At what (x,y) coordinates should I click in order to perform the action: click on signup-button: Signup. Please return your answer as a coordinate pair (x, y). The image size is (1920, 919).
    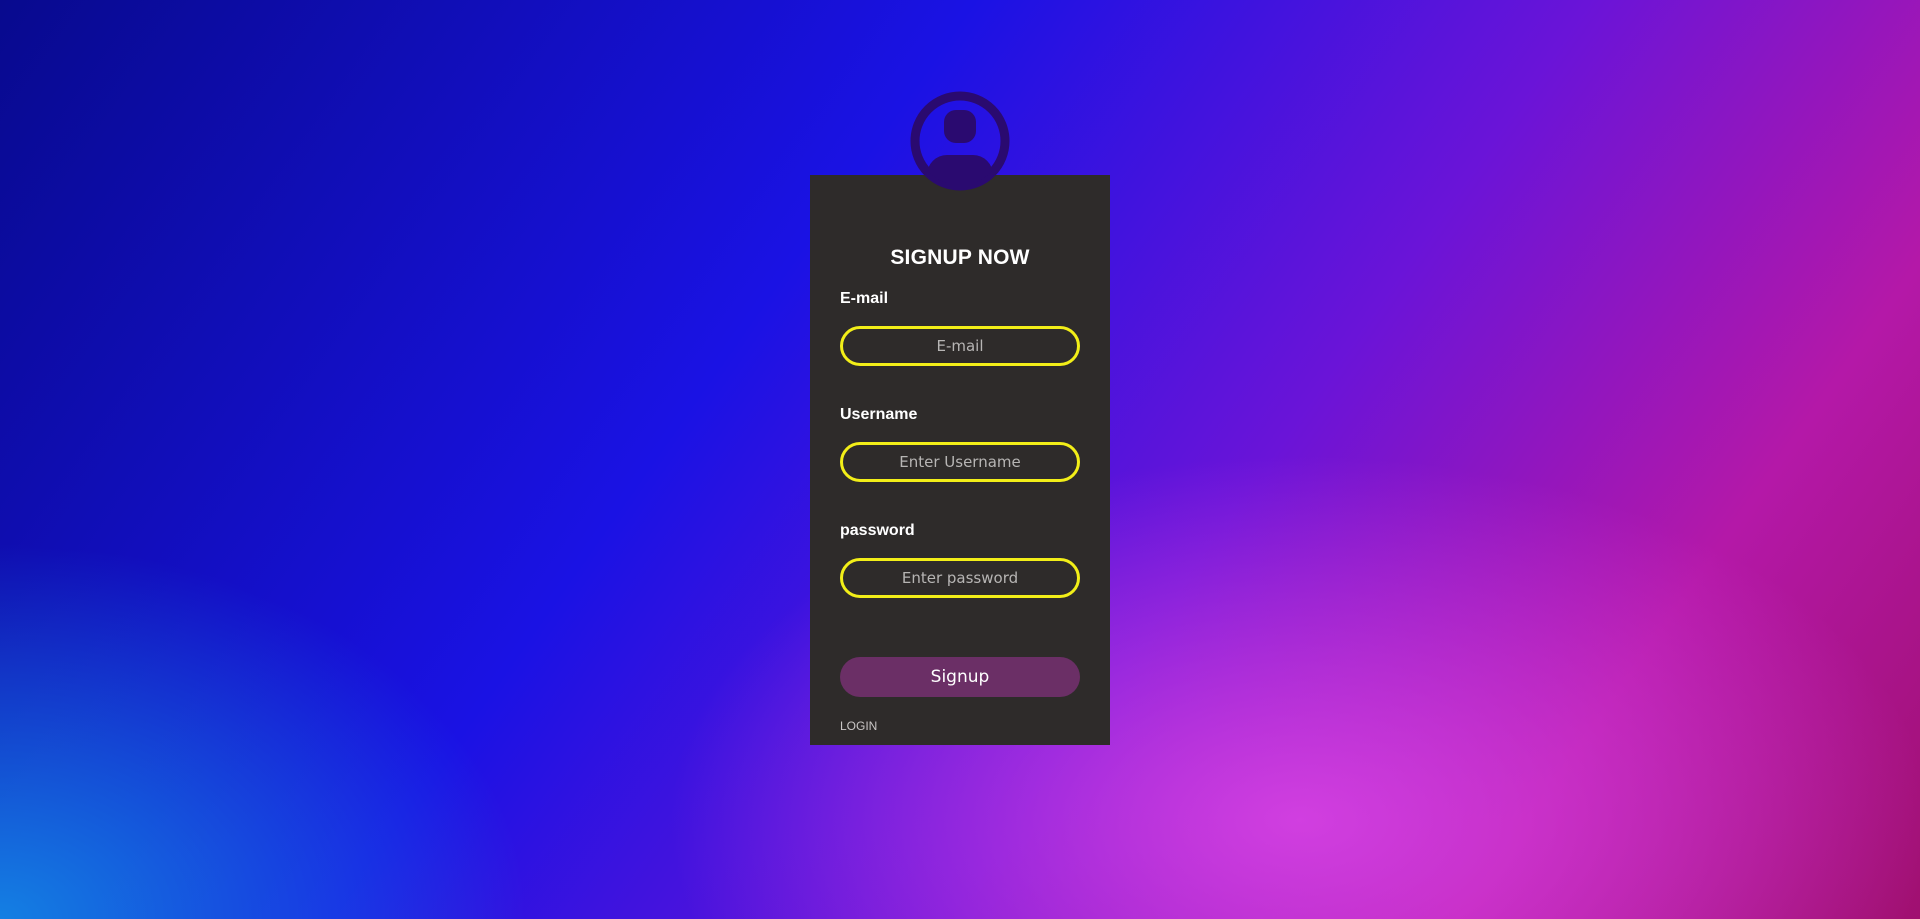
    Looking at the image, I should click on (960, 677).